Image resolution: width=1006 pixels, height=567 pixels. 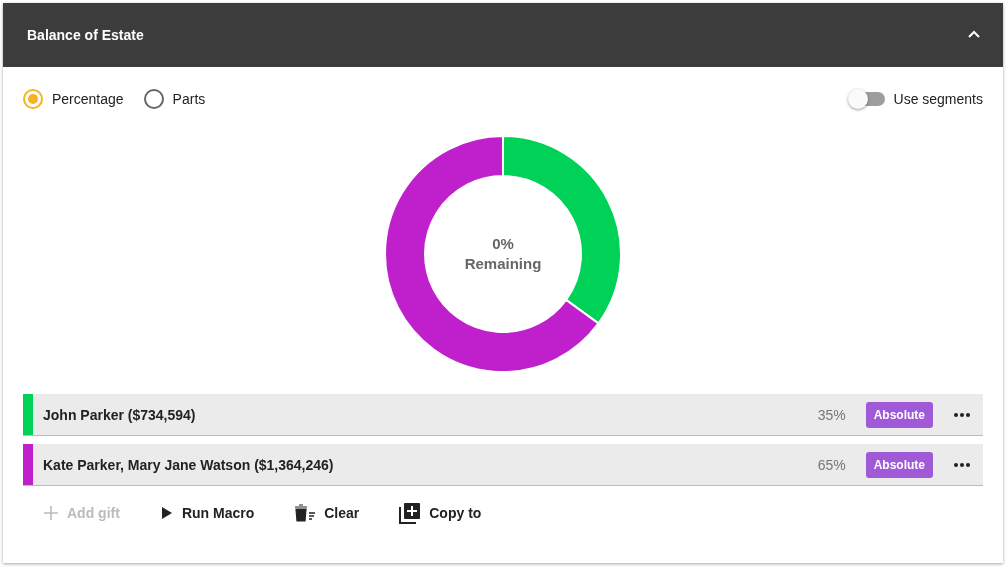 What do you see at coordinates (938, 99) in the screenshot?
I see `toggle-label: Use segments` at bounding box center [938, 99].